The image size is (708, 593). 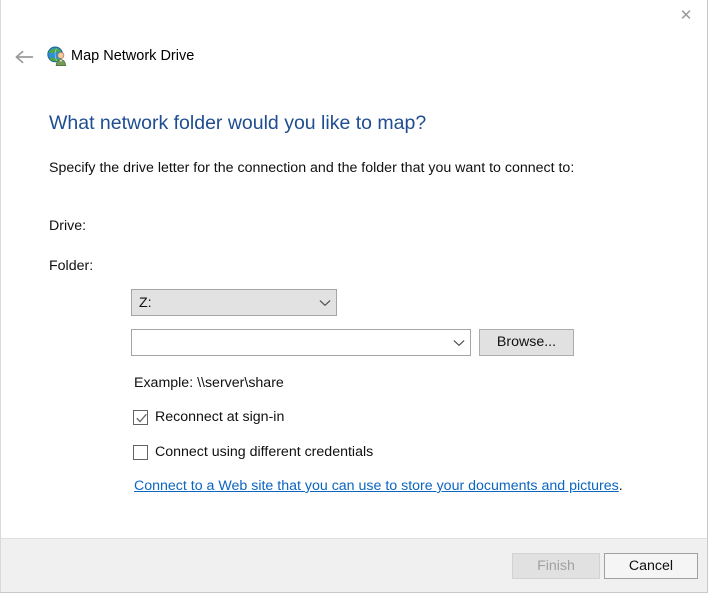 I want to click on different-credentials-label: Connect using different credentials, so click(x=264, y=452).